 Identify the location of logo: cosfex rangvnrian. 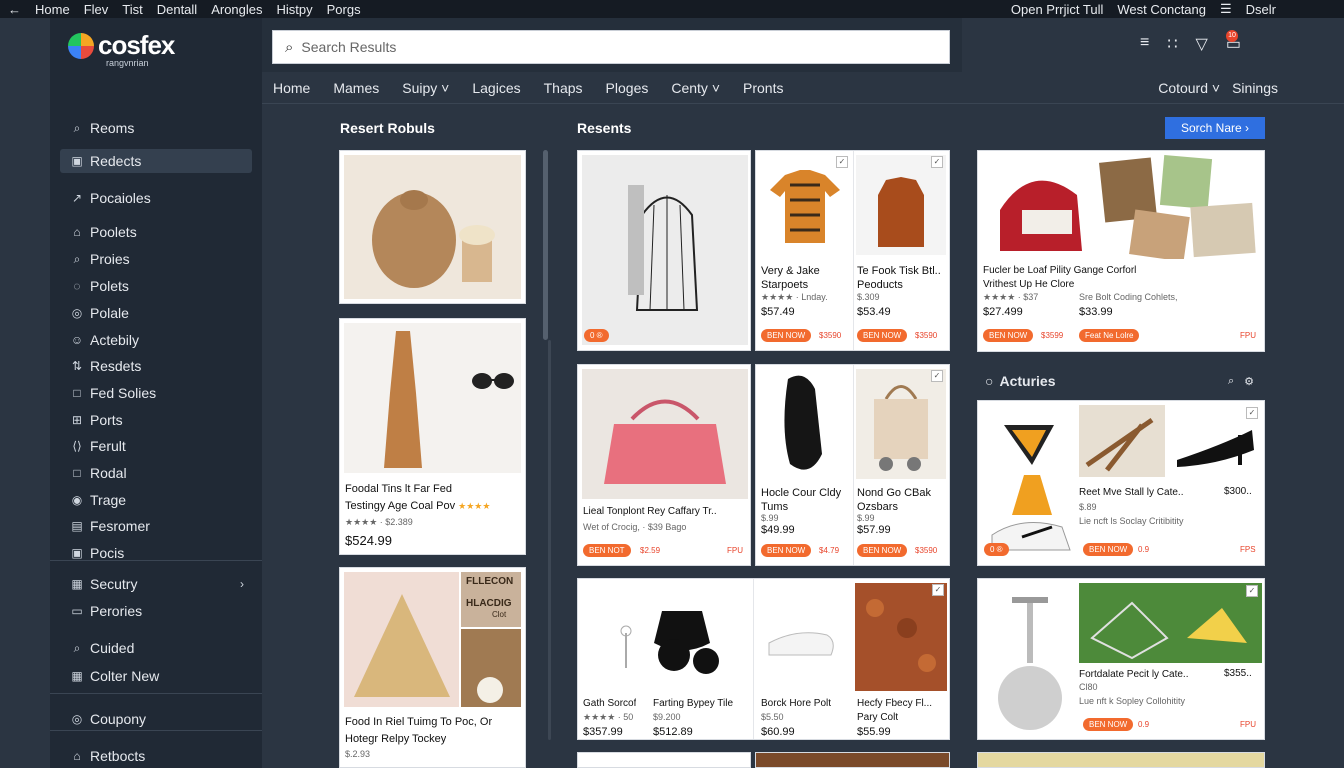
(121, 49).